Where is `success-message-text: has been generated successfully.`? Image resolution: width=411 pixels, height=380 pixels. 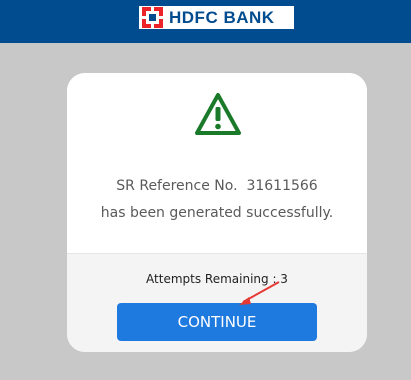 success-message-text: has been generated successfully. is located at coordinates (217, 213).